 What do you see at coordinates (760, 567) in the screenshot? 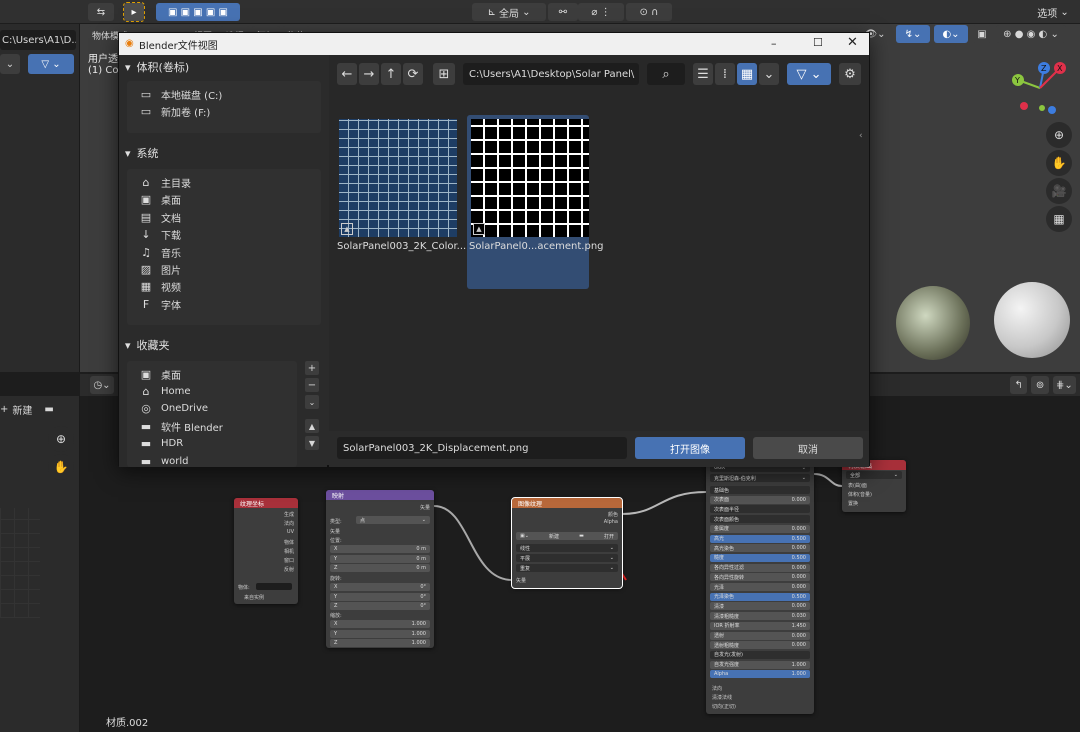
I see `bsdf-input-row: 各向异性过滤 0.000` at bounding box center [760, 567].